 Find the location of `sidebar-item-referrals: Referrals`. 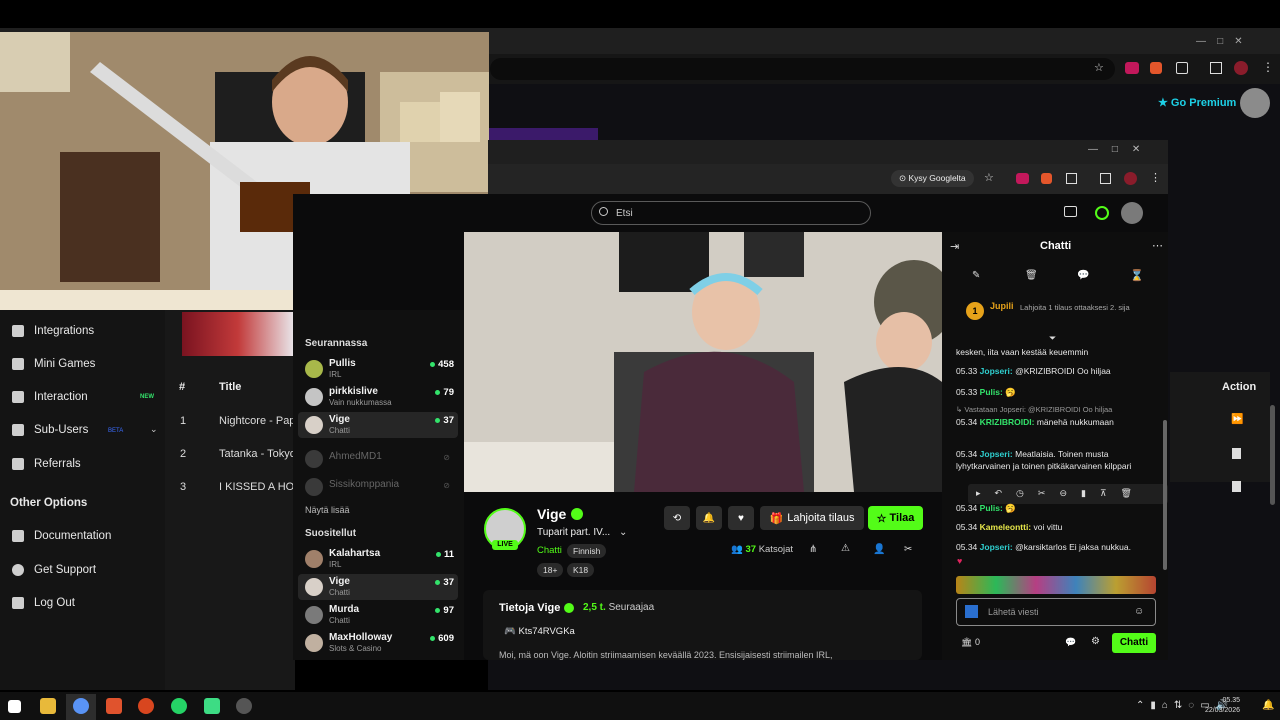

sidebar-item-referrals: Referrals is located at coordinates (46, 464).